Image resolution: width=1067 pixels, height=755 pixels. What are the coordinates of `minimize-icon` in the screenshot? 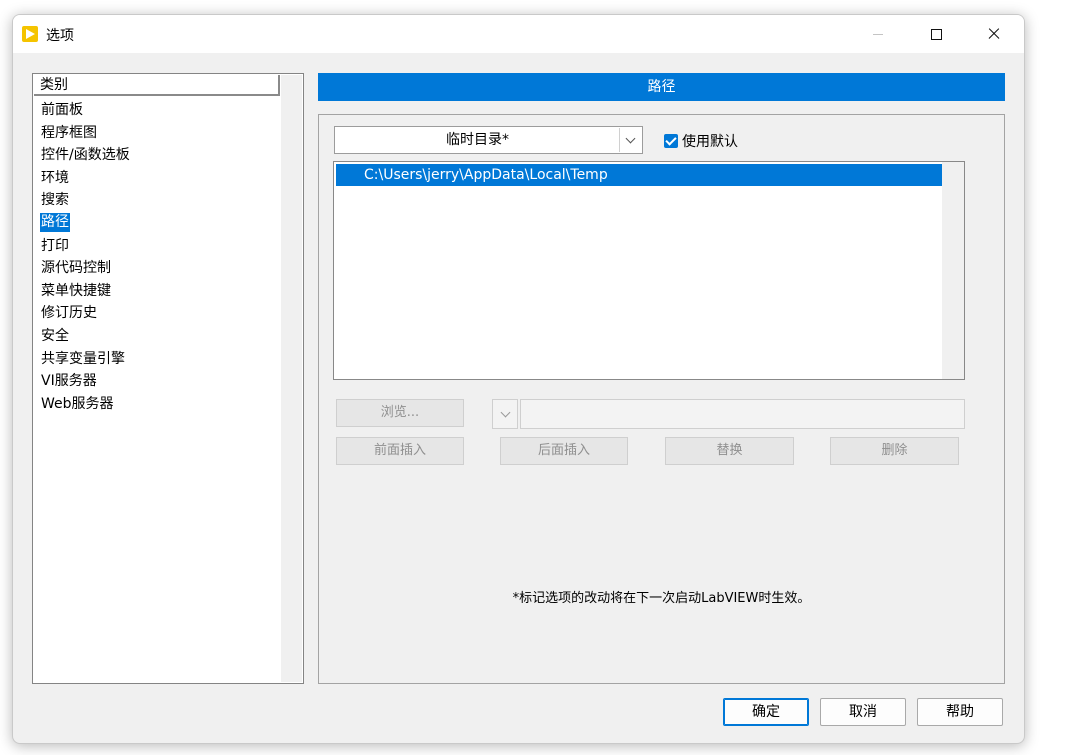 It's located at (878, 34).